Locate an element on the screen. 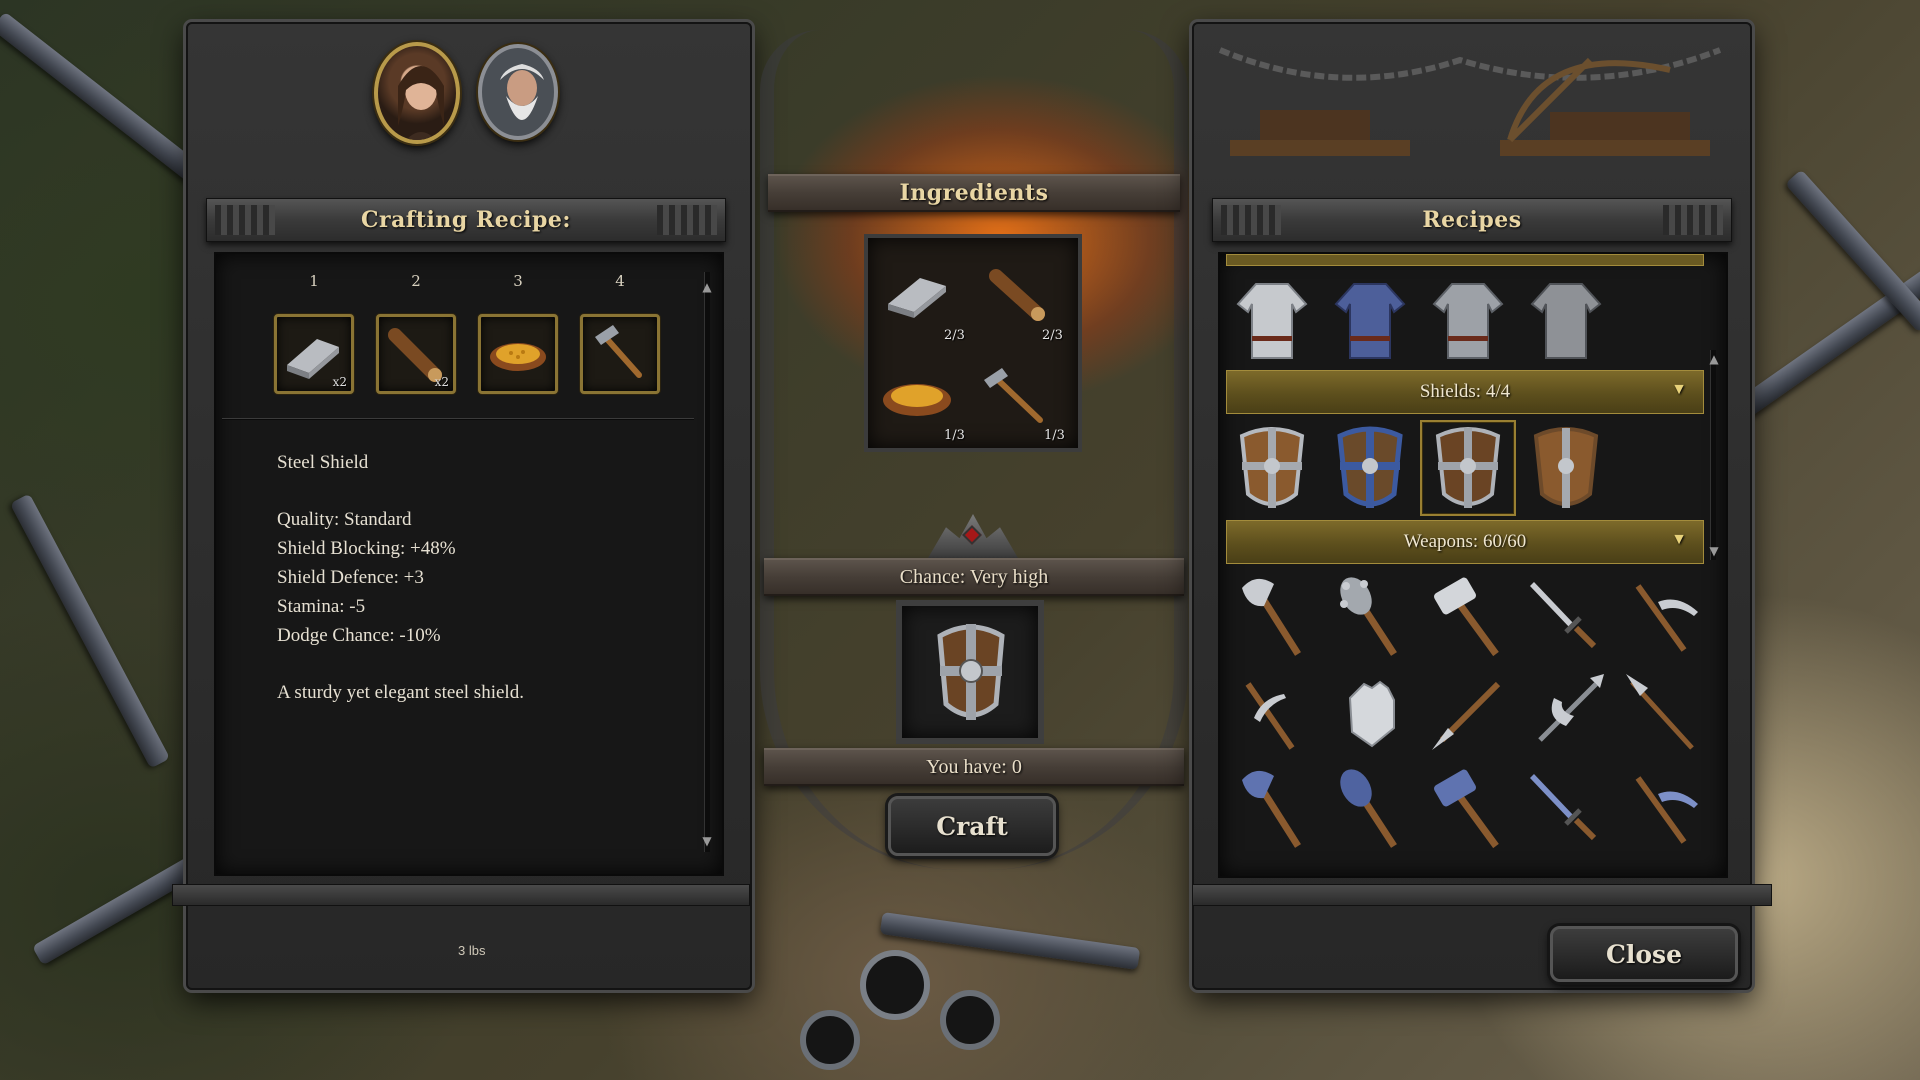 This screenshot has height=1080, width=1920. recipe-weapon-mace is located at coordinates (1370, 618).